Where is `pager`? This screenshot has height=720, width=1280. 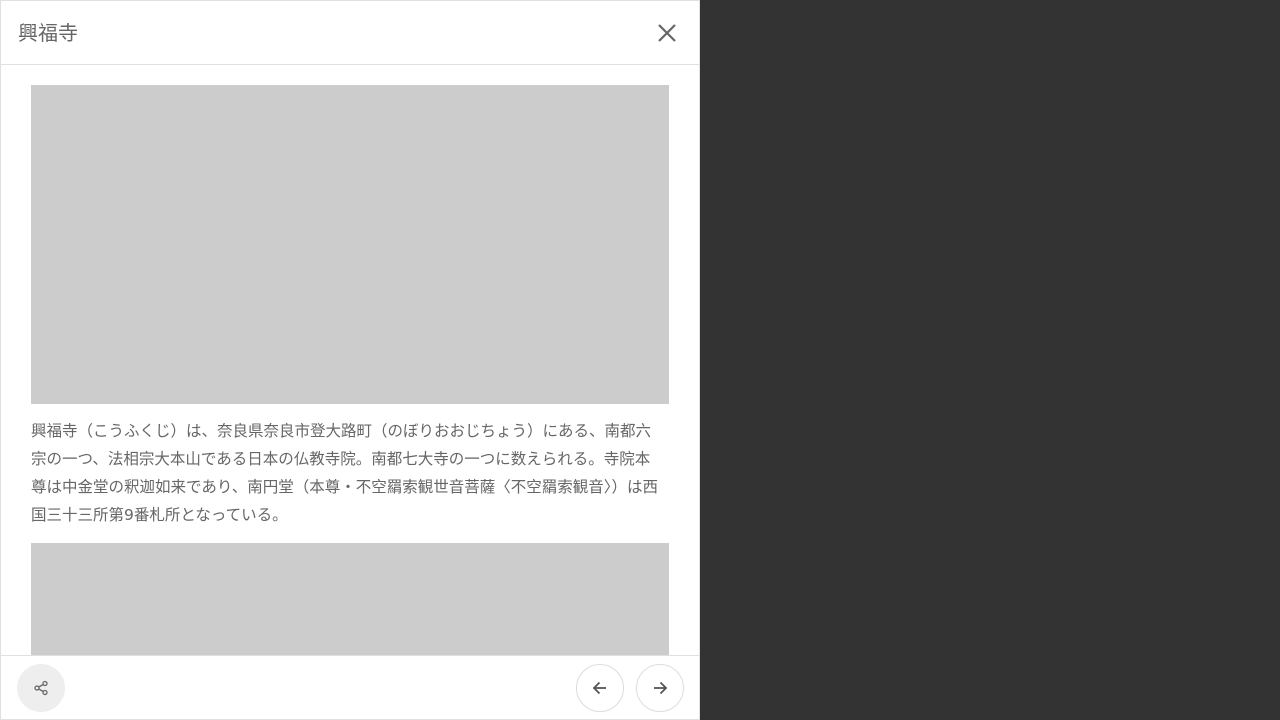 pager is located at coordinates (630, 687).